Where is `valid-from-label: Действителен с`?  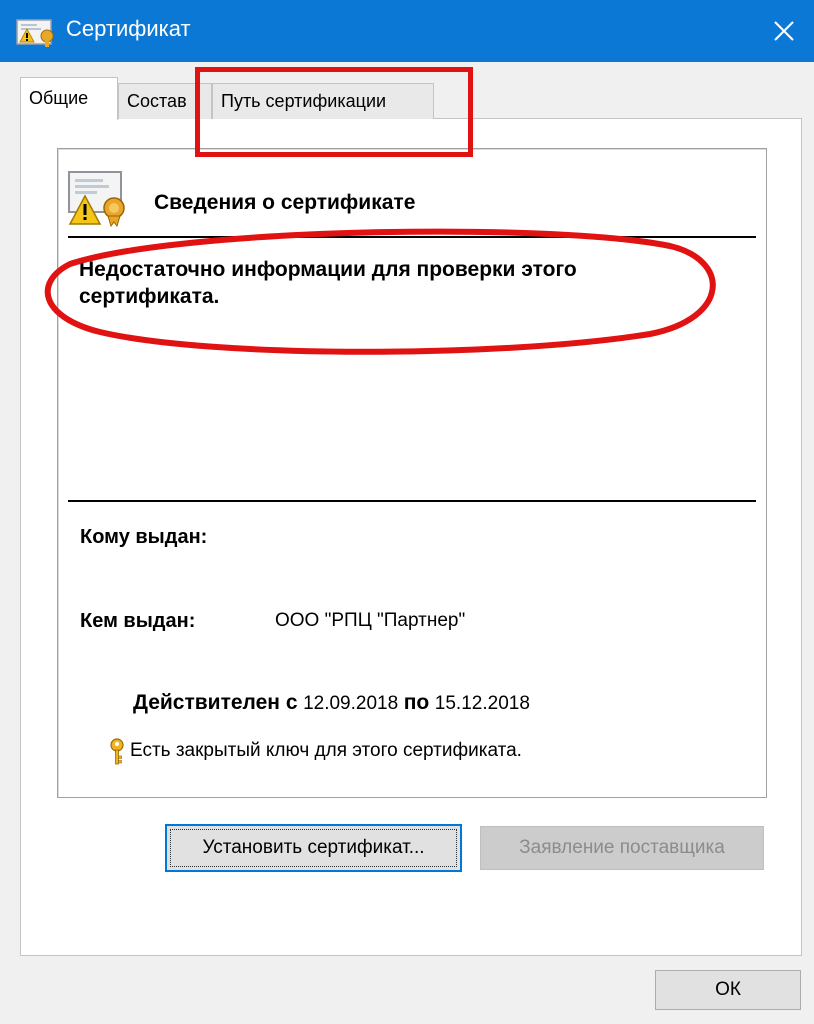 valid-from-label: Действителен с is located at coordinates (215, 702).